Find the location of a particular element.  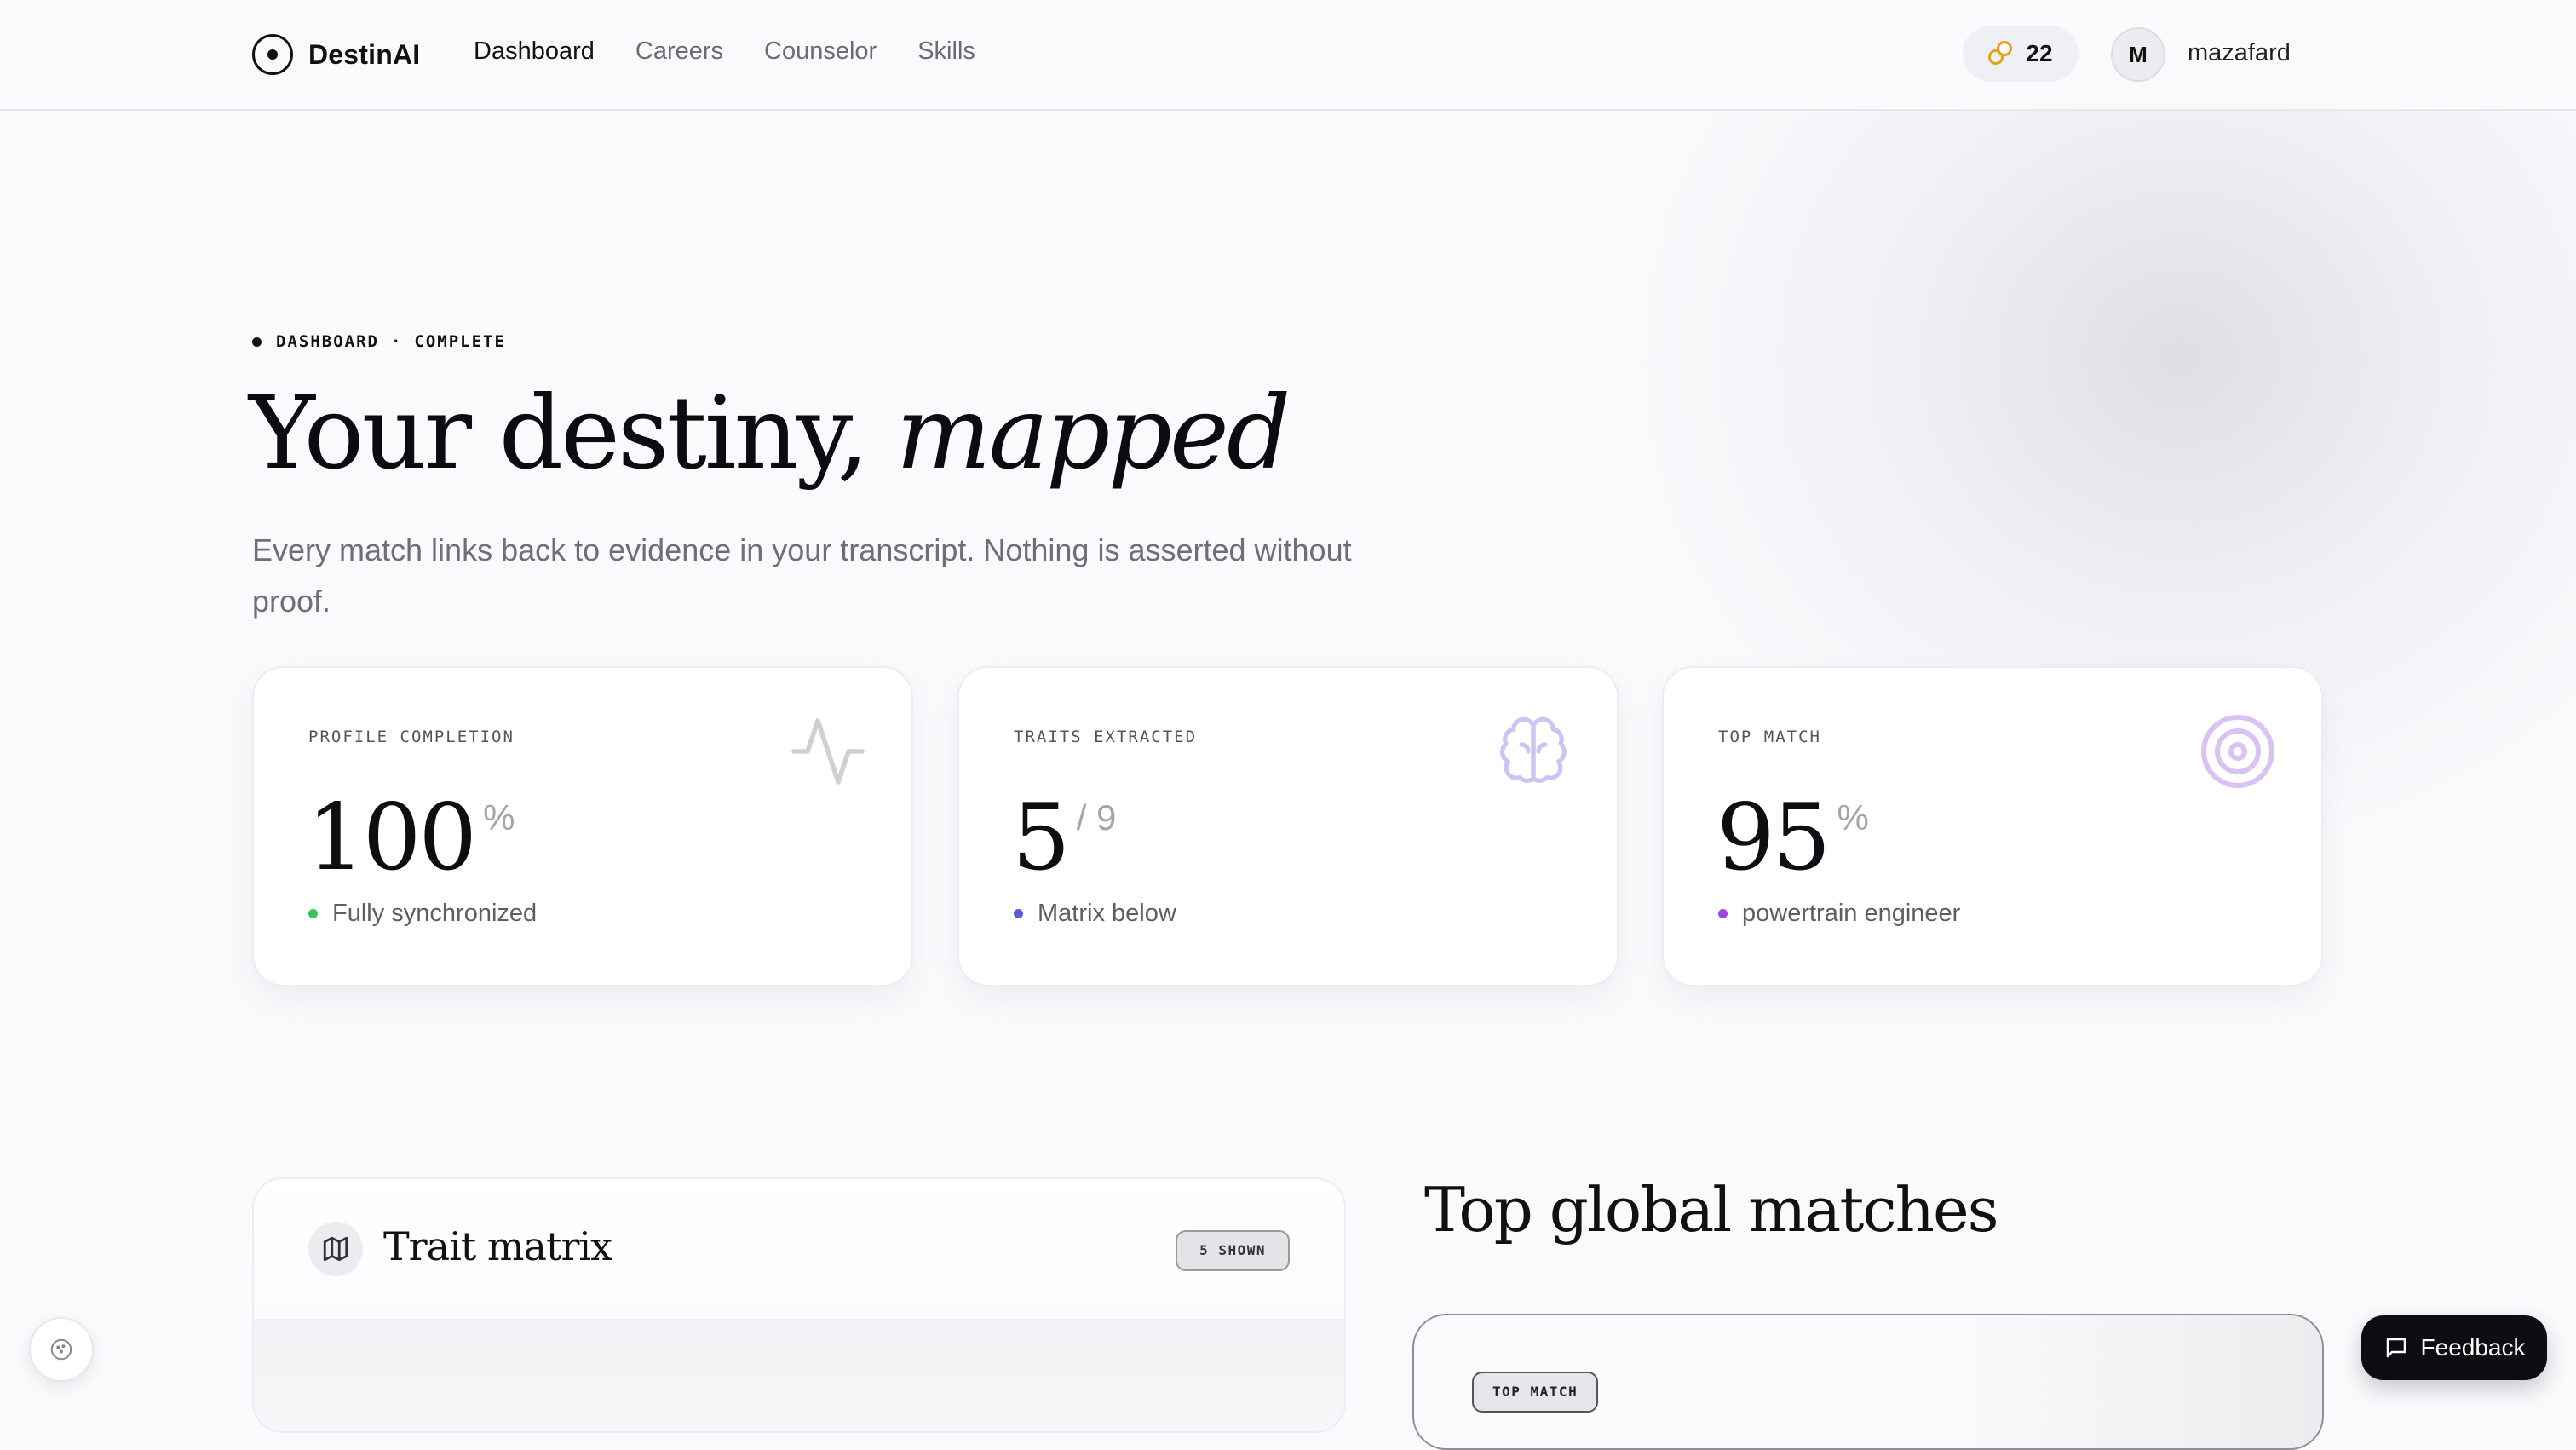

stat-value: 5 / 9 is located at coordinates (1064, 838).